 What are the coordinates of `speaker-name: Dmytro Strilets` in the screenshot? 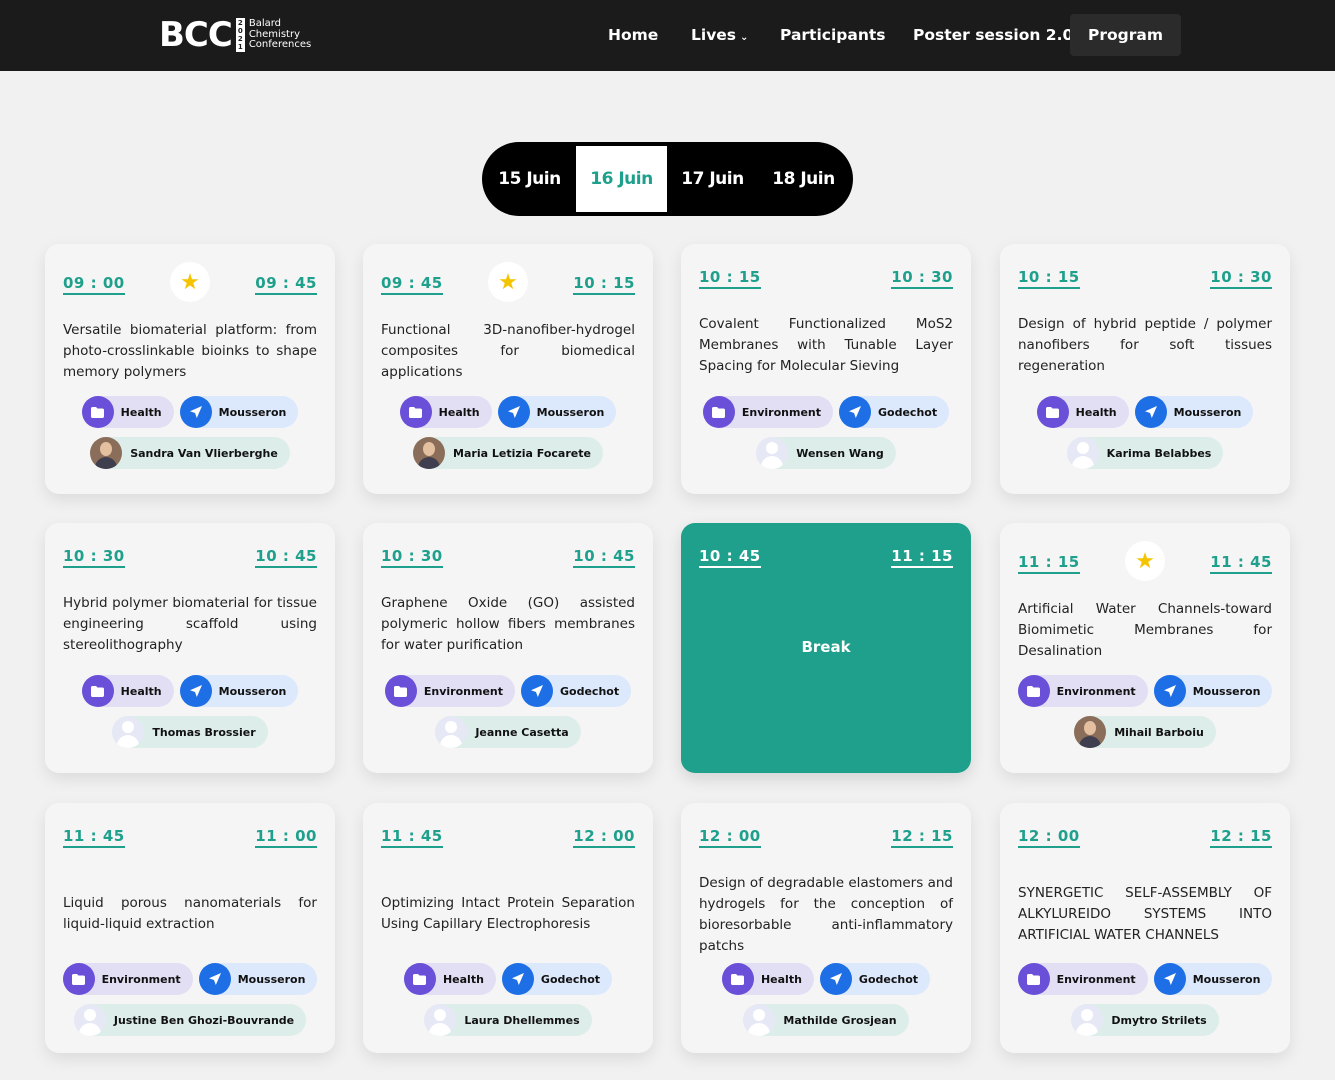 It's located at (1159, 1020).